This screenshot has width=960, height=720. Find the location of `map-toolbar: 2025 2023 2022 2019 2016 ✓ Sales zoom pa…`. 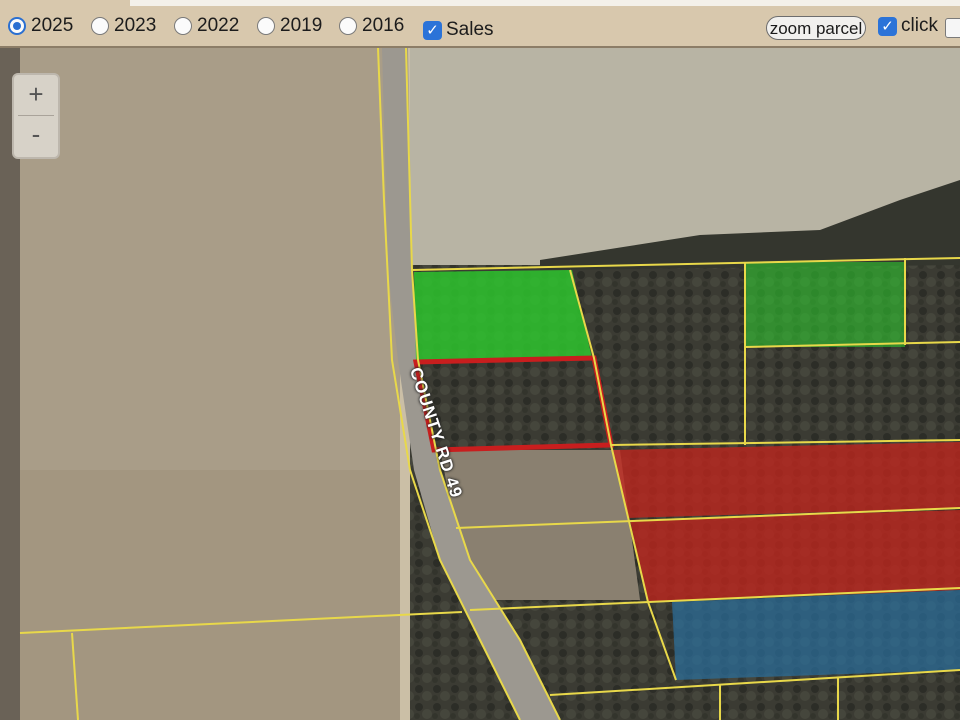

map-toolbar: 2025 2023 2022 2019 2016 ✓ Sales zoom pa… is located at coordinates (480, 24).